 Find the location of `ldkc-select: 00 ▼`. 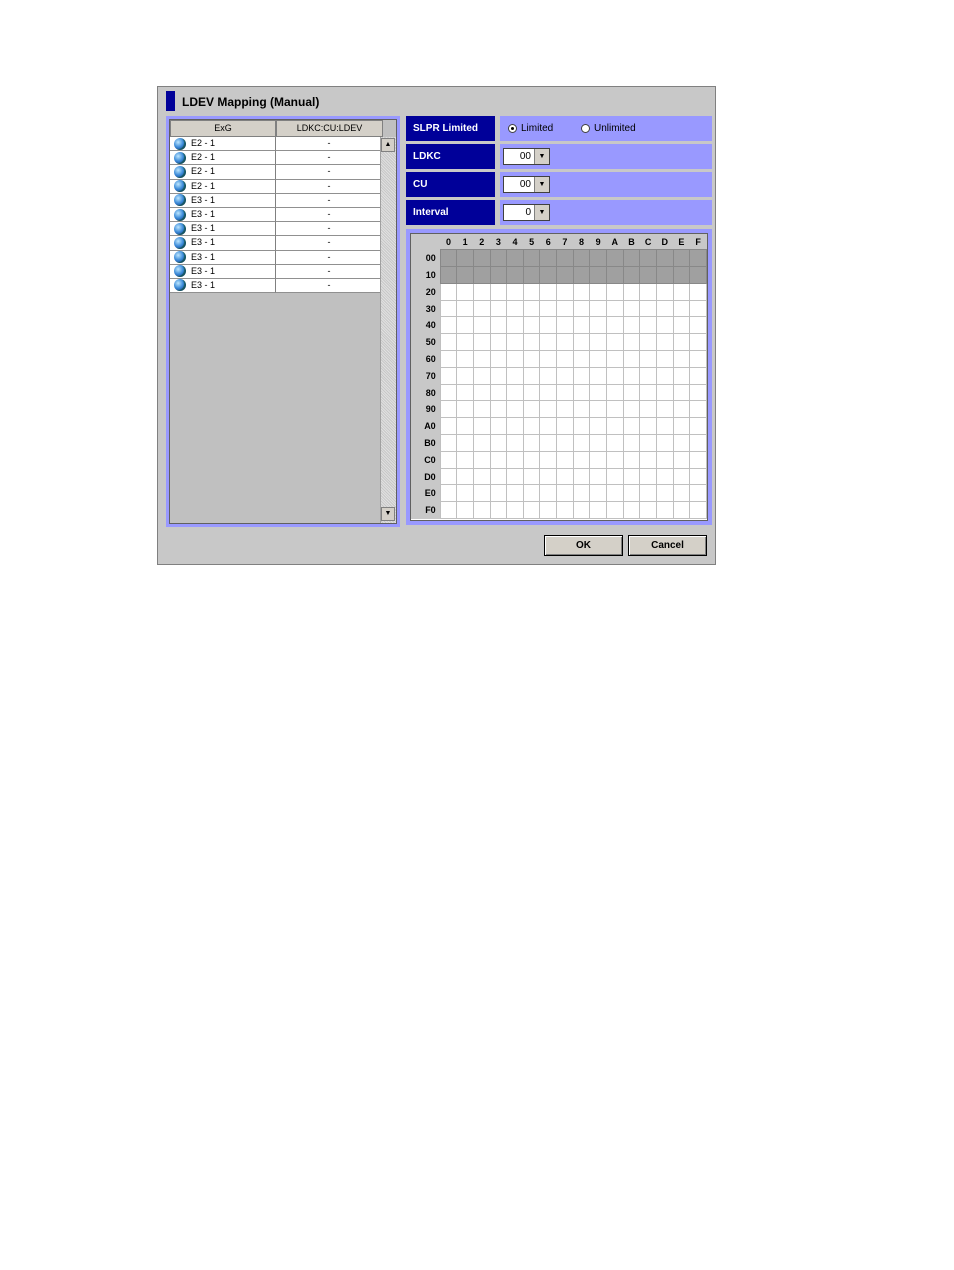

ldkc-select: 00 ▼ is located at coordinates (526, 156).